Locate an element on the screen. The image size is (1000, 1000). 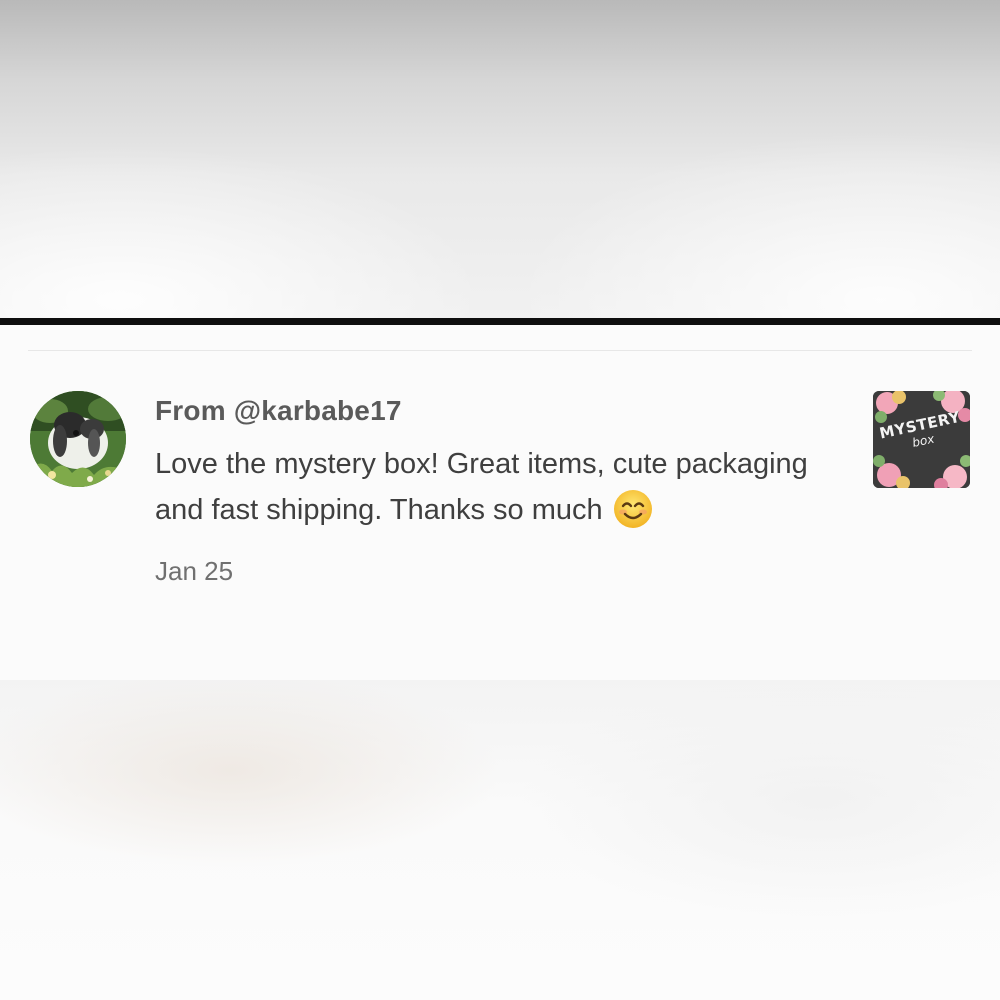
avatar is located at coordinates (78, 439).